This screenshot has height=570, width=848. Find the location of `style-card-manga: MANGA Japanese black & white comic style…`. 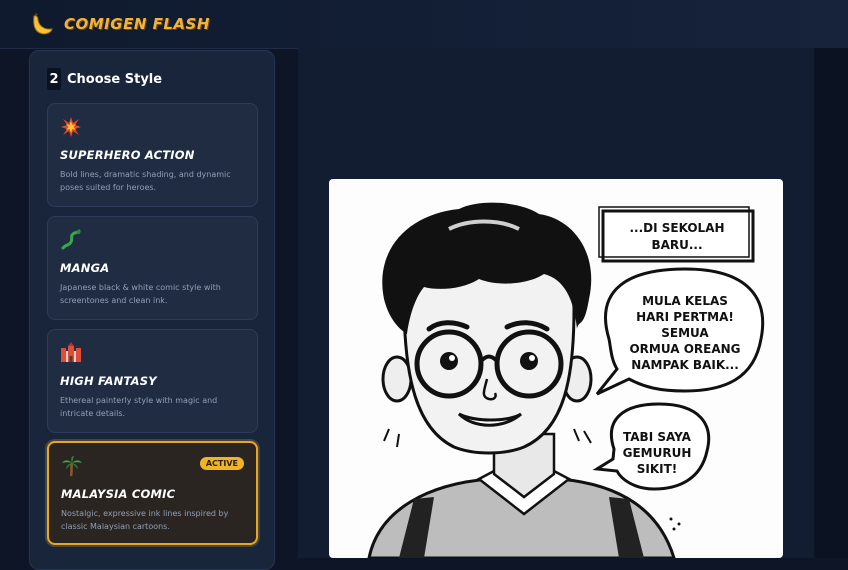

style-card-manga: MANGA Japanese black & white comic style… is located at coordinates (152, 268).